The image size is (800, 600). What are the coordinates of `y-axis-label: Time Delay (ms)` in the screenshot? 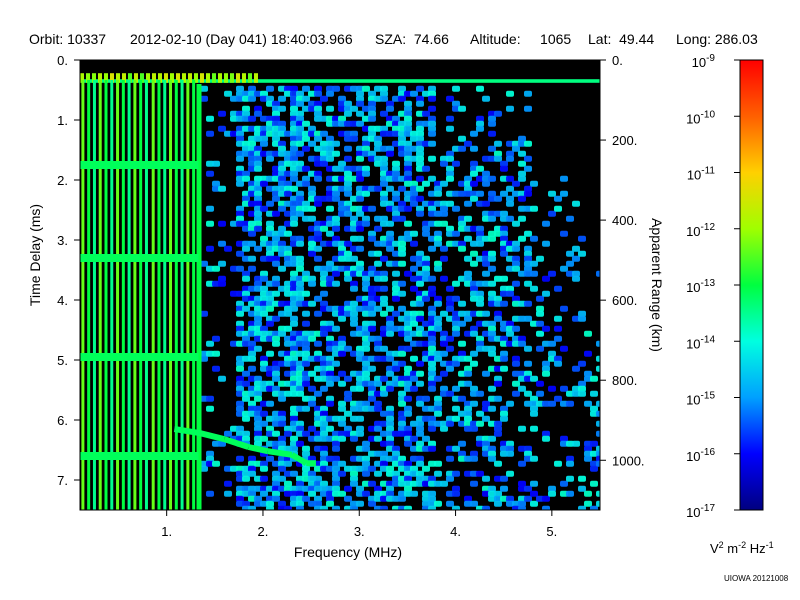 It's located at (35, 255).